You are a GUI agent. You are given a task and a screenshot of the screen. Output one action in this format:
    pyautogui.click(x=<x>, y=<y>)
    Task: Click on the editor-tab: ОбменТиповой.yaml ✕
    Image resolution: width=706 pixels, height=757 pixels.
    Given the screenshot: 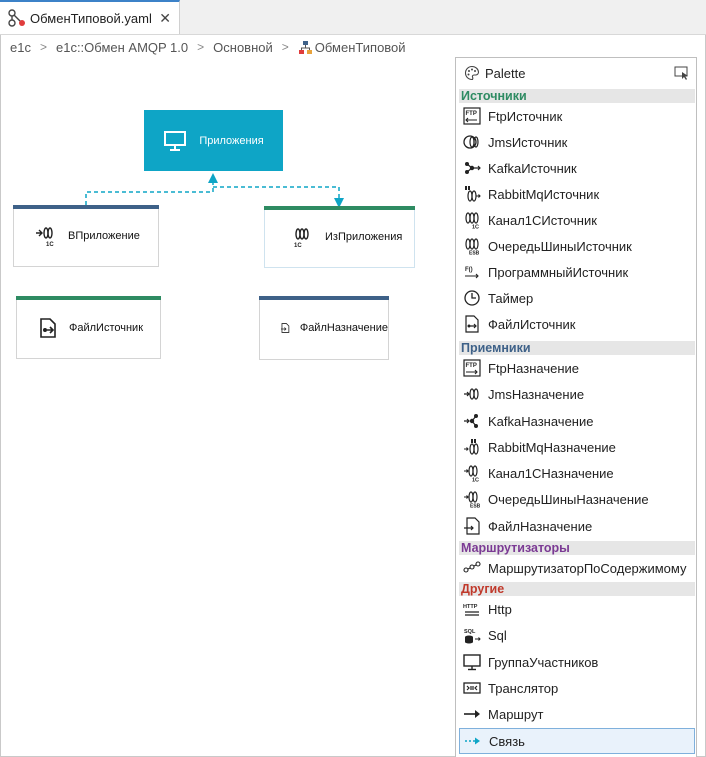 What is the action you would take?
    pyautogui.click(x=90, y=17)
    